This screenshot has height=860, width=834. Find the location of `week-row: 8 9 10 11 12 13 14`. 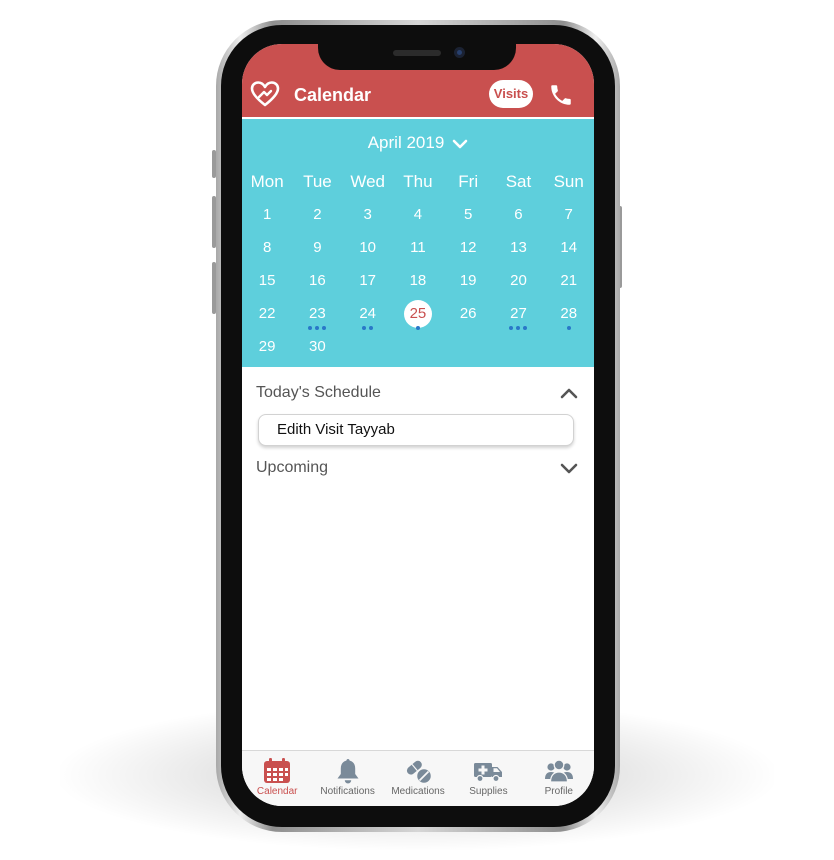

week-row: 8 9 10 11 12 13 14 is located at coordinates (418, 253).